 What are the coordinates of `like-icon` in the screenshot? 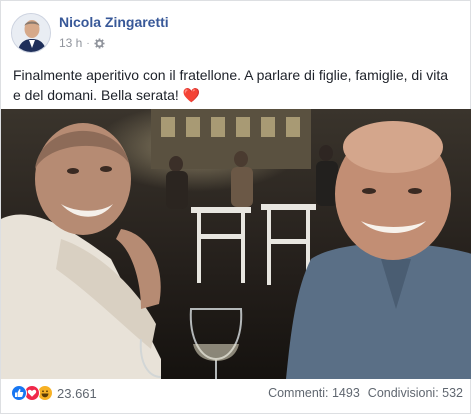 It's located at (19, 393).